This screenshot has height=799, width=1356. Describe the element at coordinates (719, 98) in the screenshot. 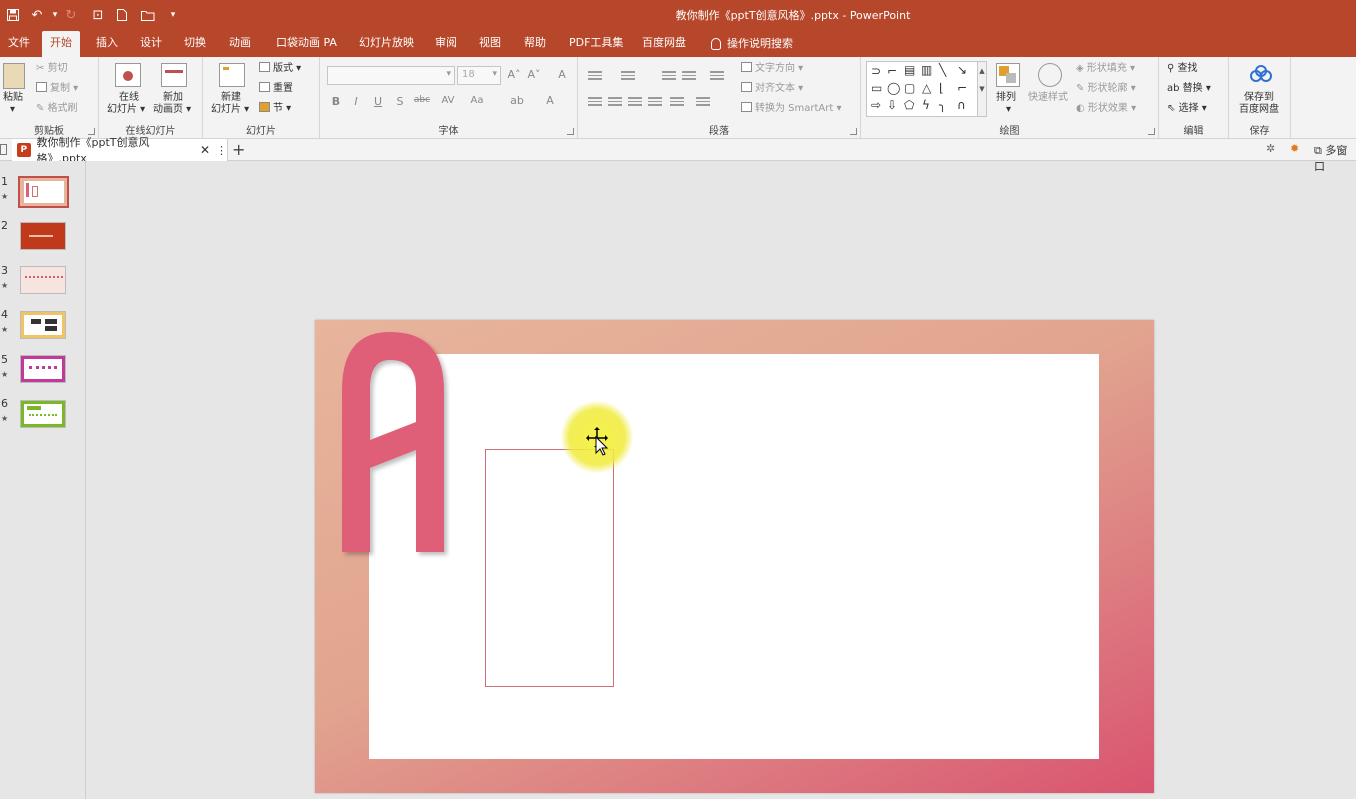

I see `paragraph-group: 文字方向 ▾ 对齐文本 ▾ 转换为 SmartArt ▾ 段落` at that location.